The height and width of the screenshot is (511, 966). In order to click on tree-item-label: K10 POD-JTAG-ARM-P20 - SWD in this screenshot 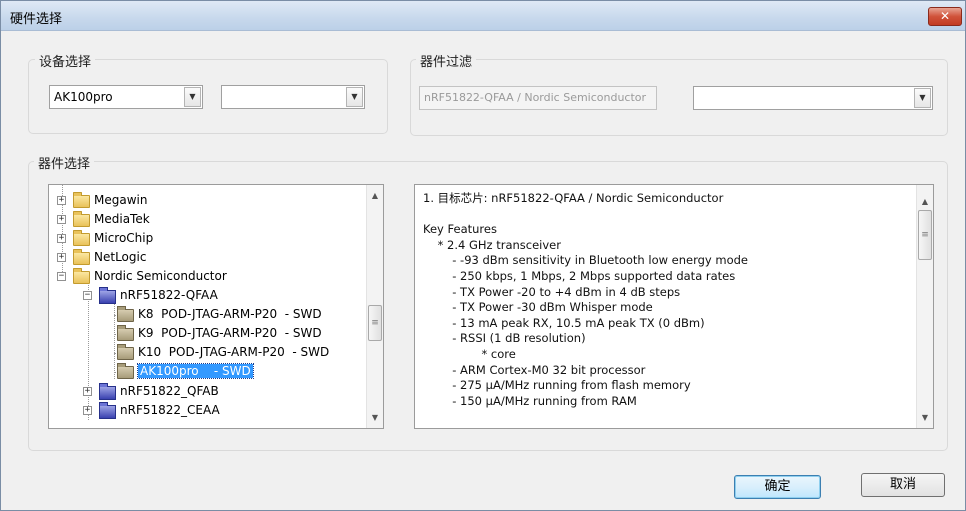, I will do `click(234, 352)`.